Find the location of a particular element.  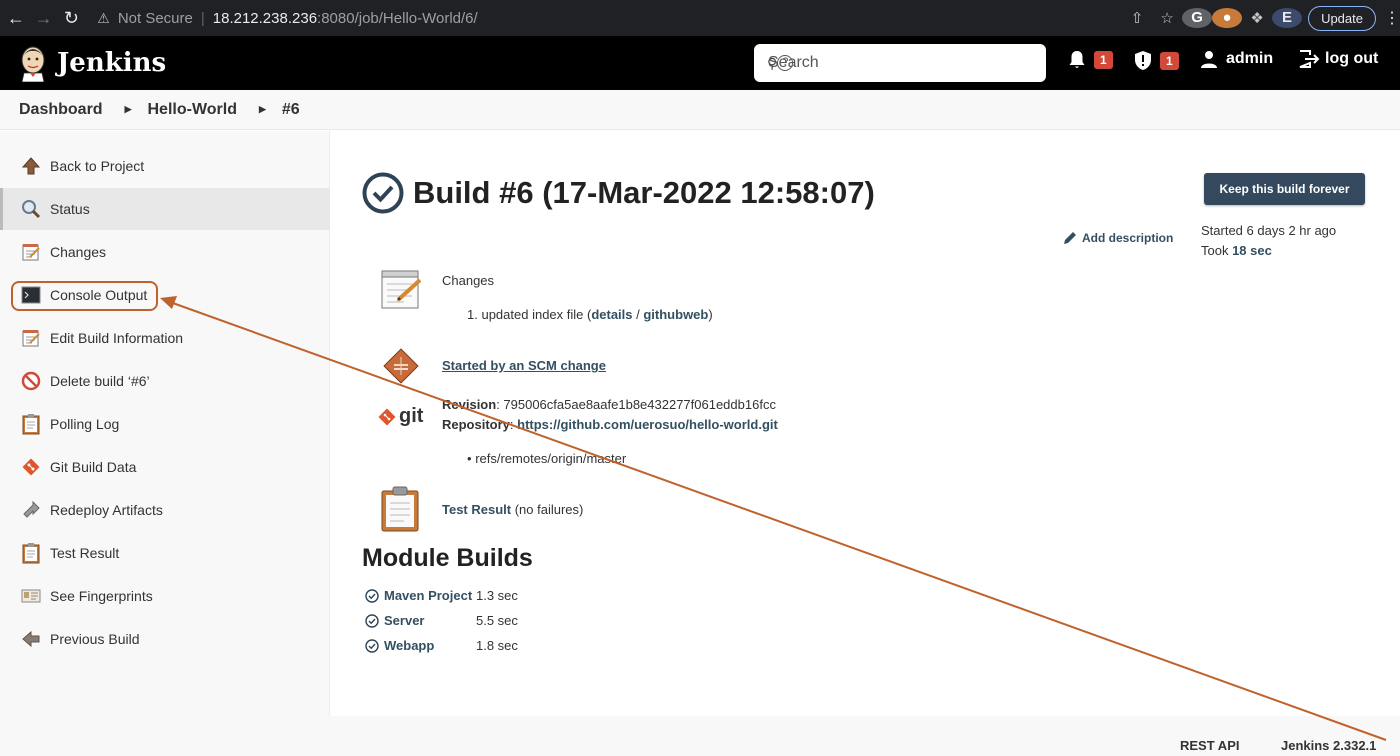

username: admin is located at coordinates (1250, 58).